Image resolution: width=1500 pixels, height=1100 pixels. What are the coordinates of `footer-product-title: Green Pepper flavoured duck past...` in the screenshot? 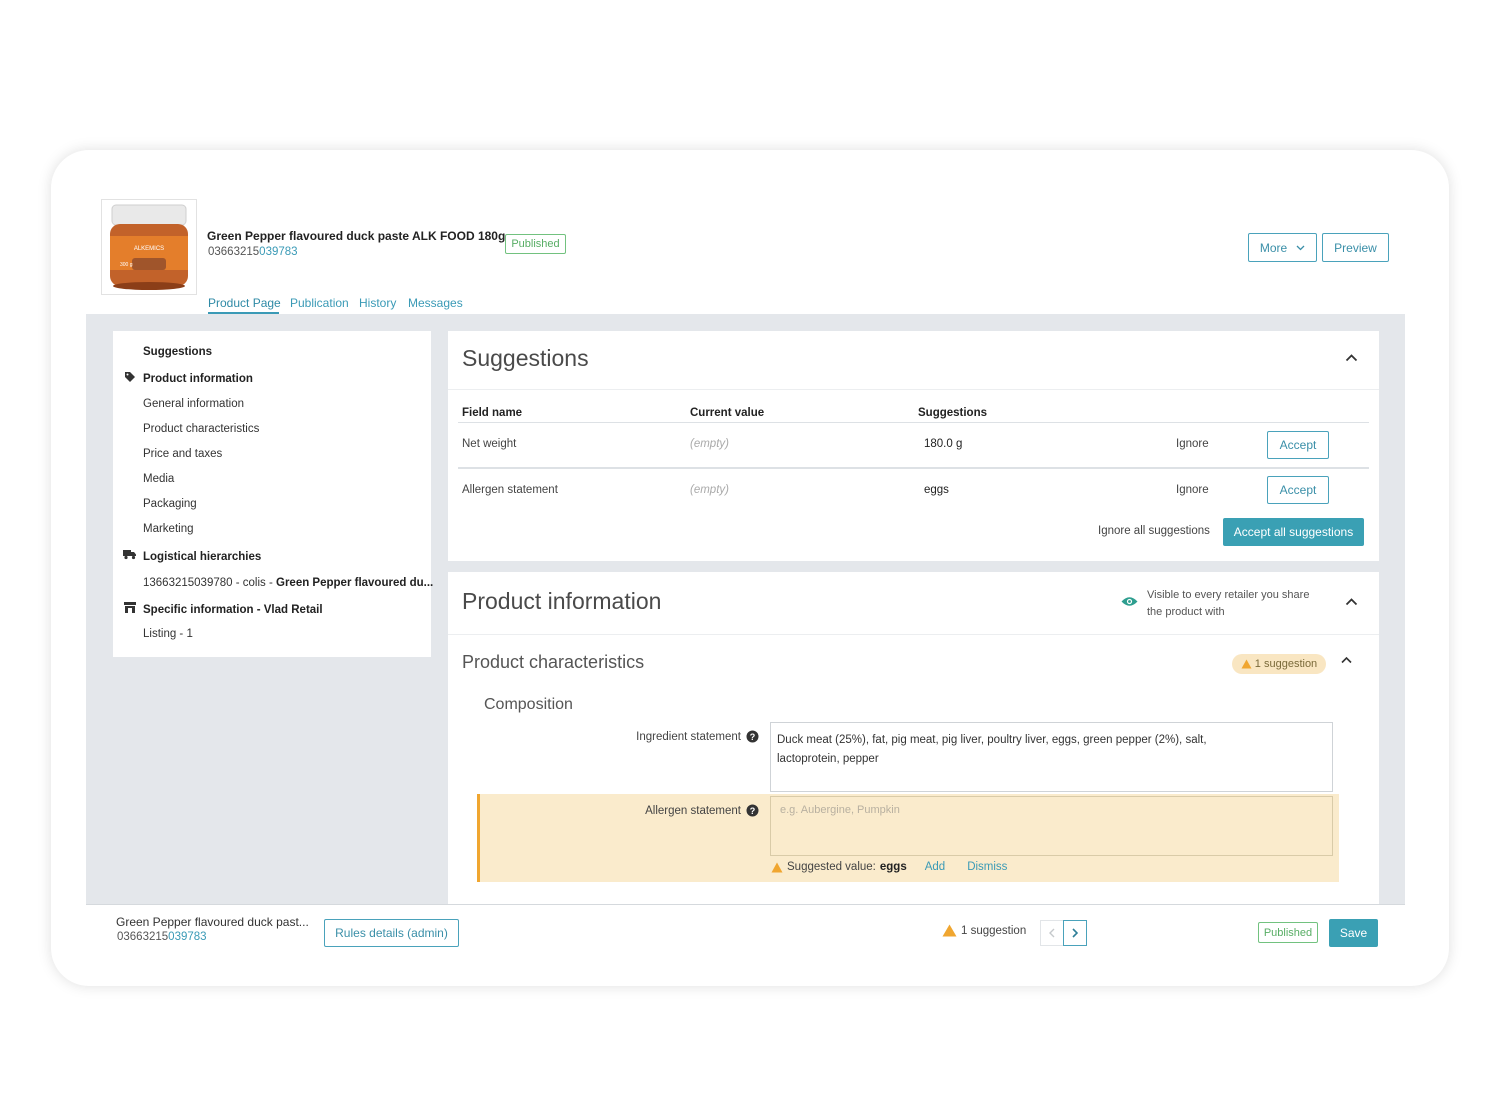 It's located at (212, 922).